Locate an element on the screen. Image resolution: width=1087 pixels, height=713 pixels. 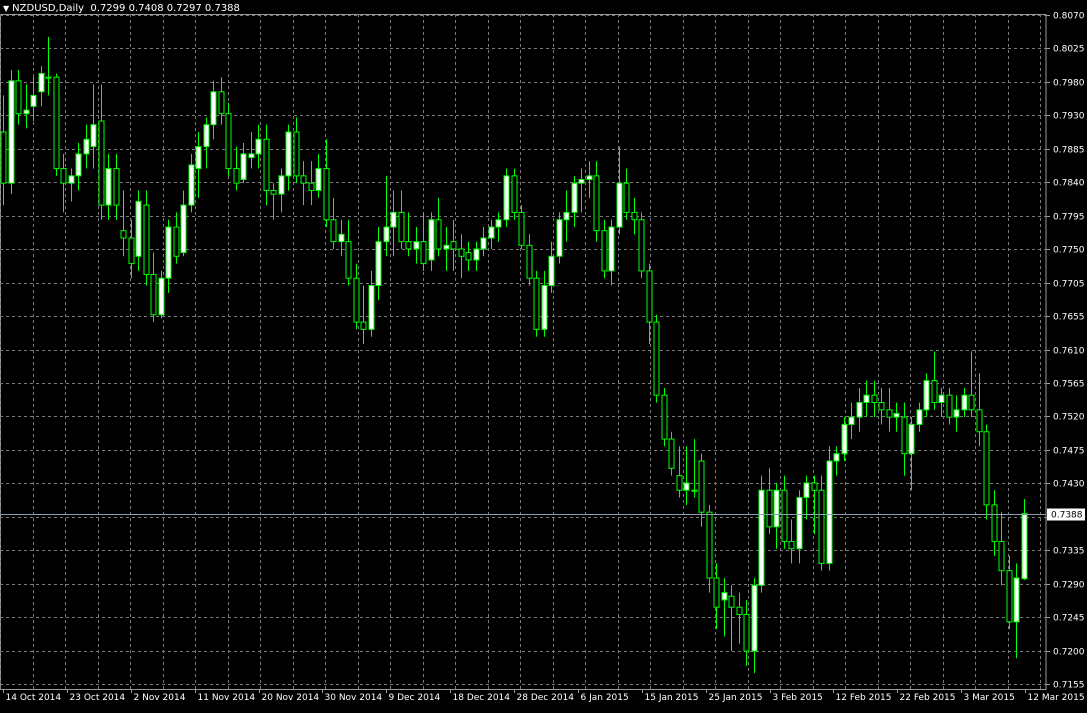
time-tick-label: 18 Dec 2014 is located at coordinates (482, 698).